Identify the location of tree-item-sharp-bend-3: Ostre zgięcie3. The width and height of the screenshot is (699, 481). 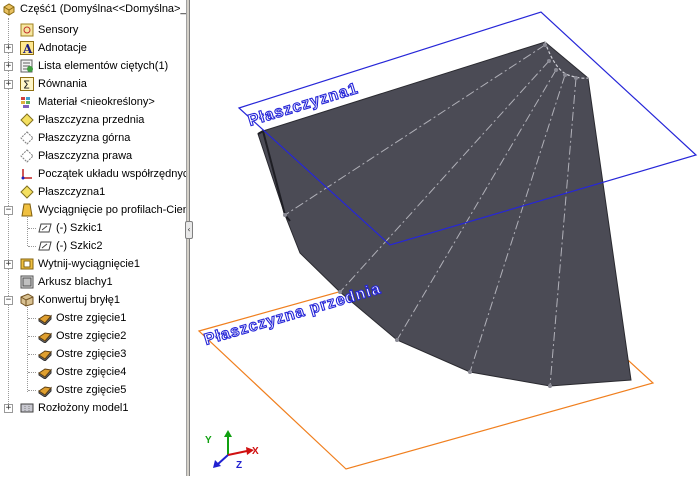
(82, 354).